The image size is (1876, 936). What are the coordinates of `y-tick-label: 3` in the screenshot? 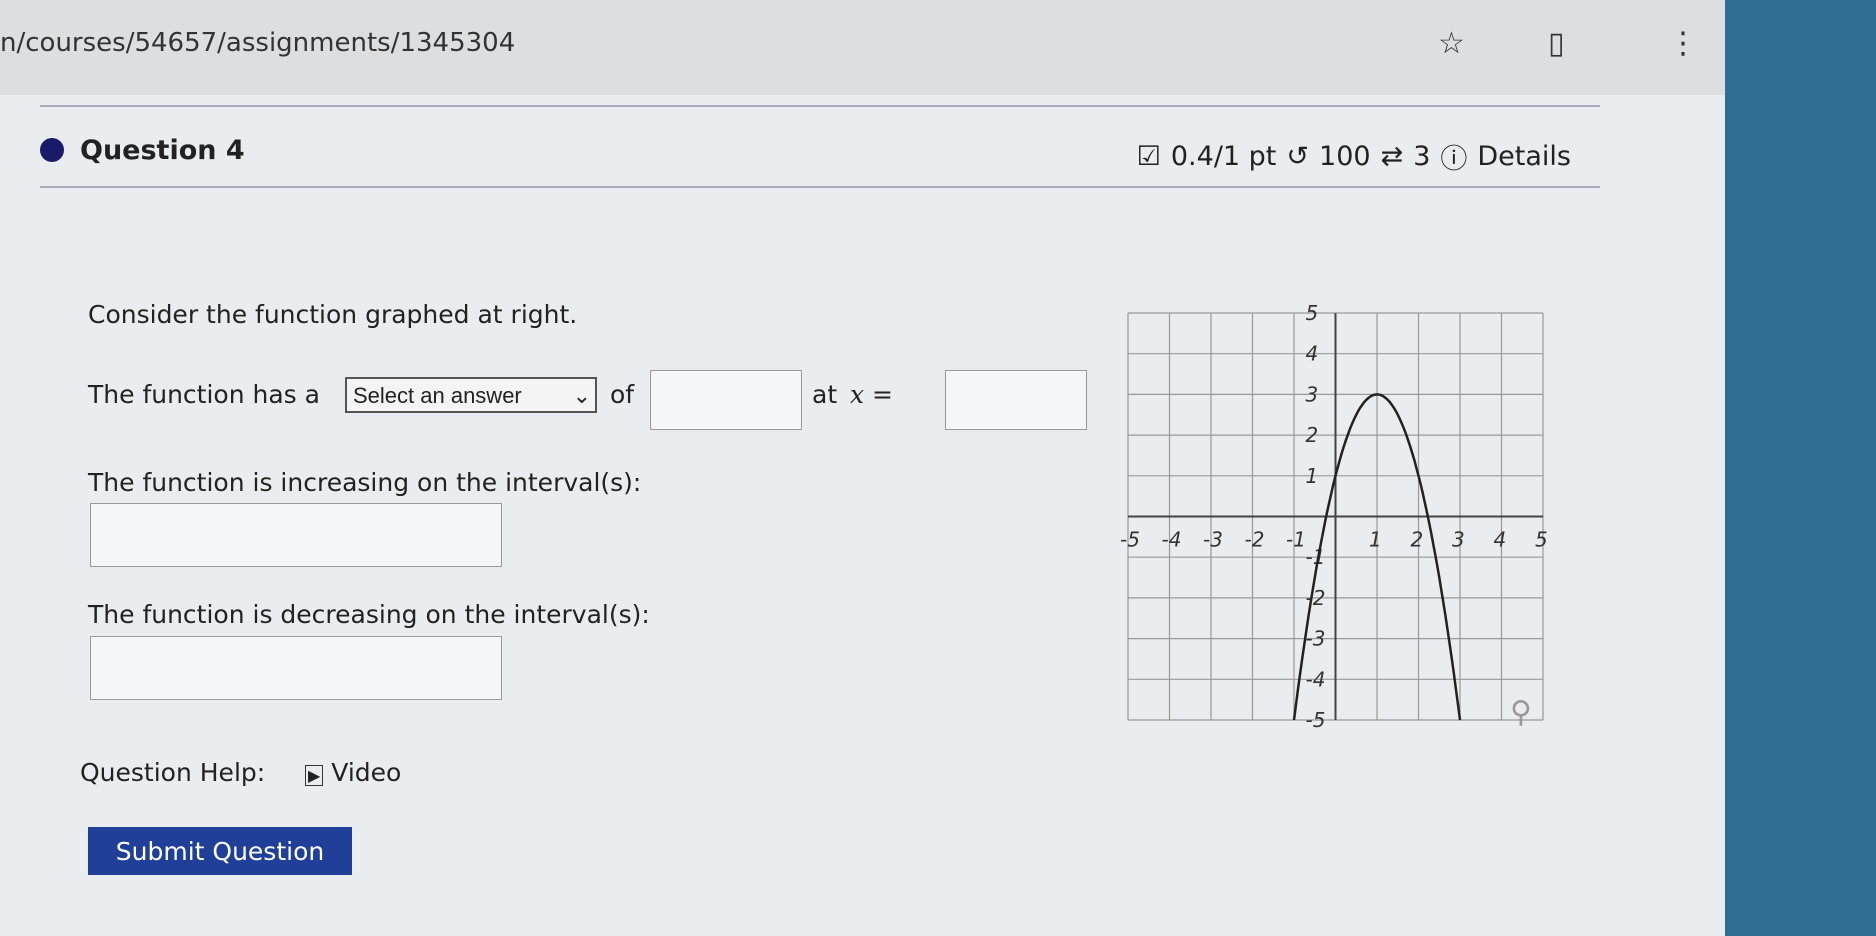 It's located at (1312, 394).